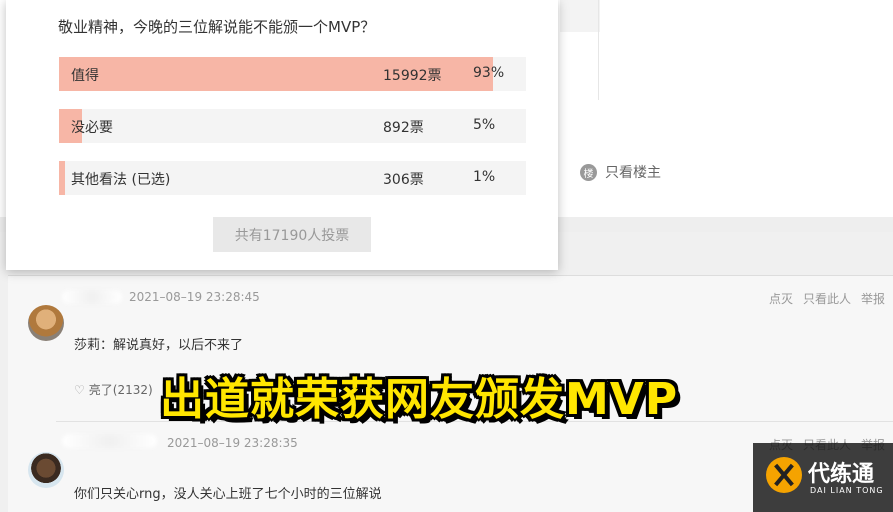 This screenshot has width=893, height=512. I want to click on comments-top-border, so click(450, 275).